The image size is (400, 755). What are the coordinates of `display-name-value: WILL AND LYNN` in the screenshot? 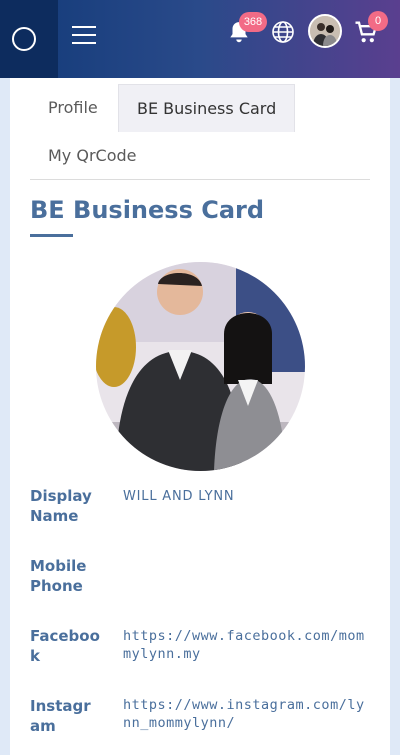 It's located at (179, 496).